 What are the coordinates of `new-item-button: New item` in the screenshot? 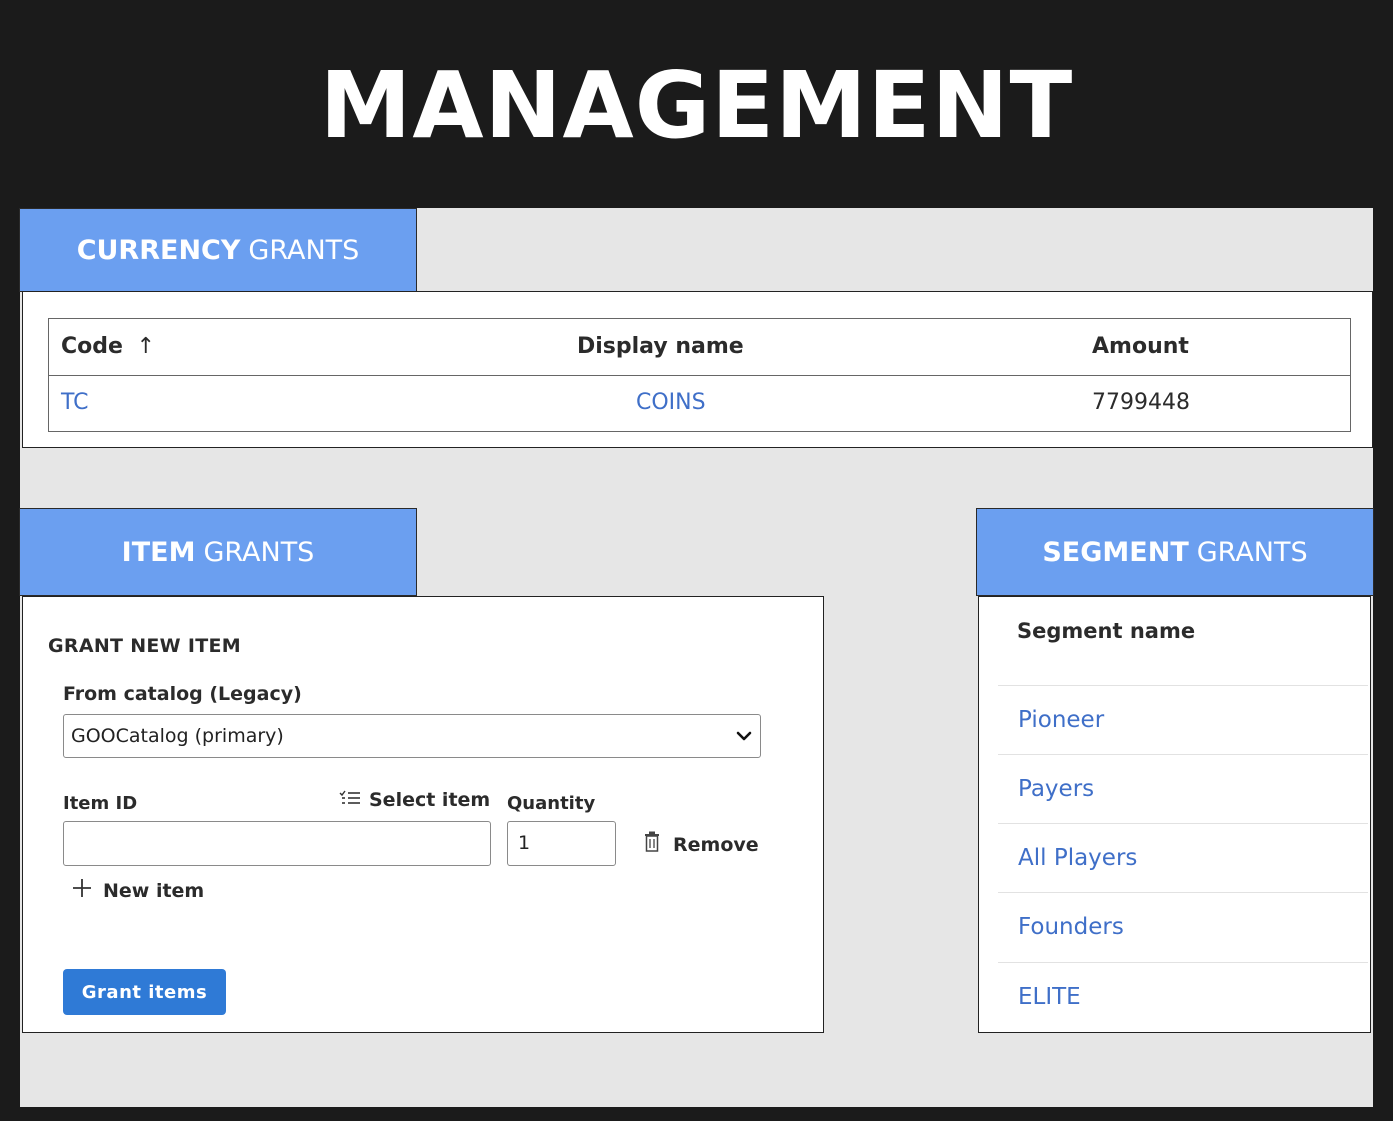 It's located at (137, 890).